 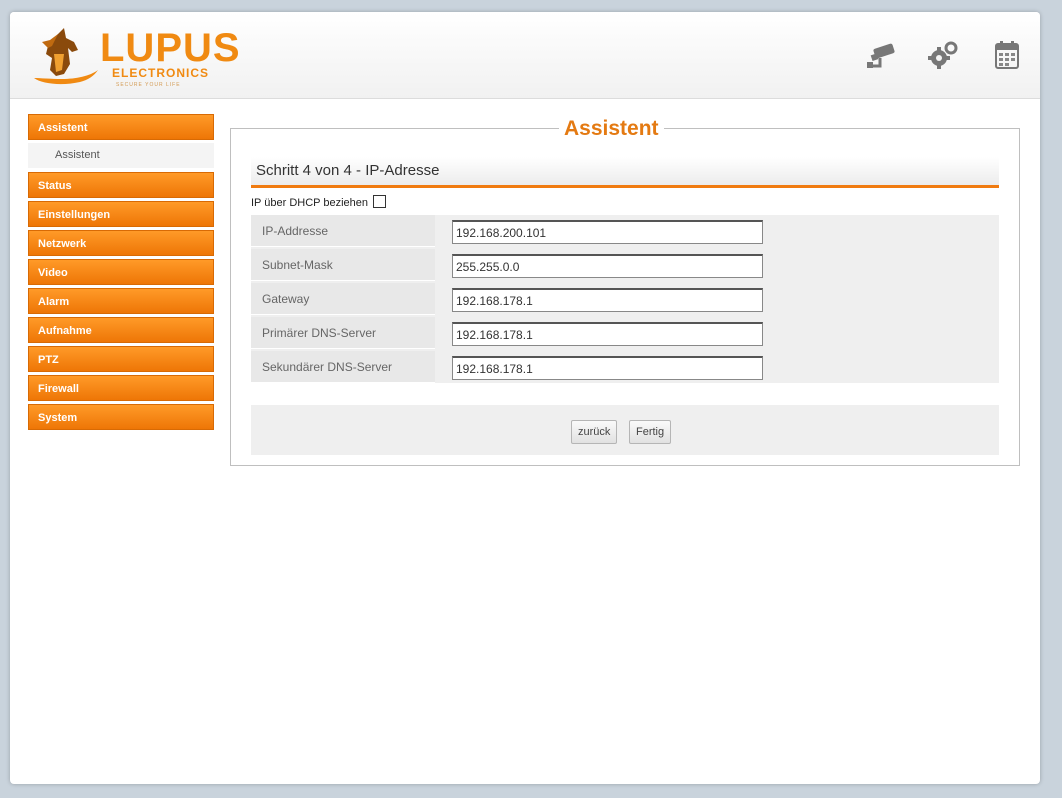 I want to click on nav-item-netzwerk: Netzwerk, so click(x=121, y=243).